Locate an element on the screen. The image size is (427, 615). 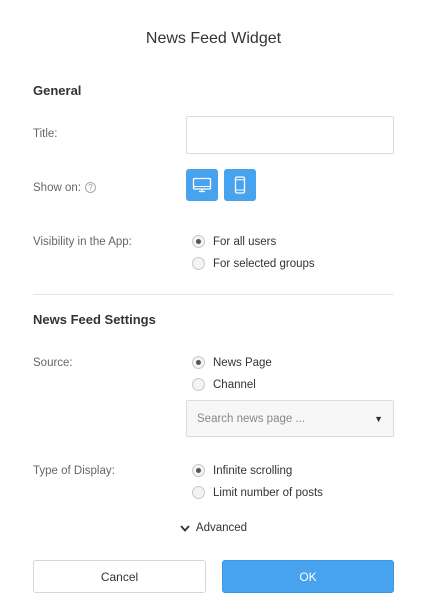
advanced-toggle: Advanced is located at coordinates (213, 528).